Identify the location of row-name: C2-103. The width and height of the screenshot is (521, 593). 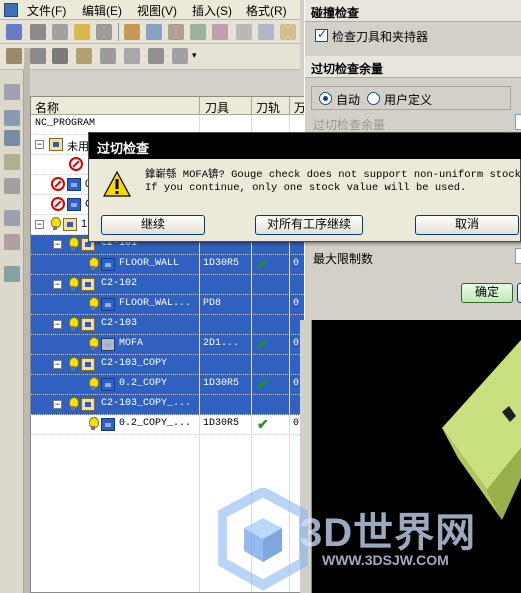
(119, 323).